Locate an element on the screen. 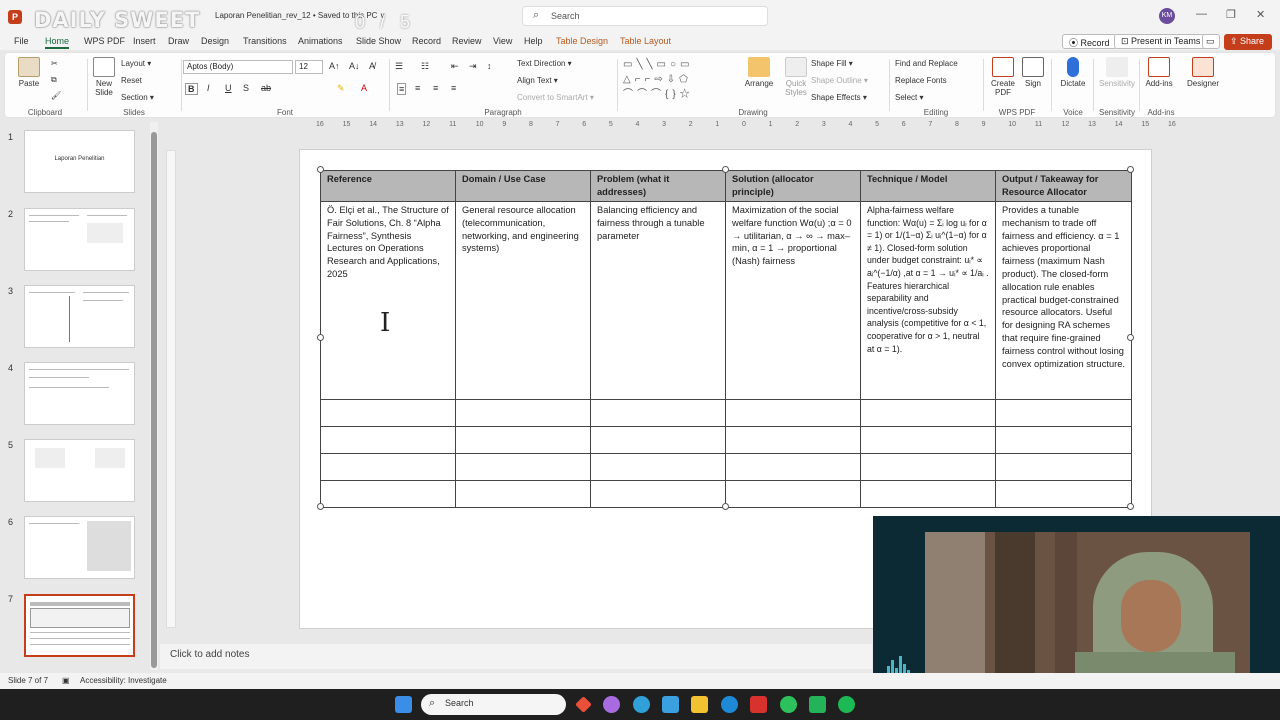 The width and height of the screenshot is (1280, 720). font-size-select: 12 is located at coordinates (309, 67).